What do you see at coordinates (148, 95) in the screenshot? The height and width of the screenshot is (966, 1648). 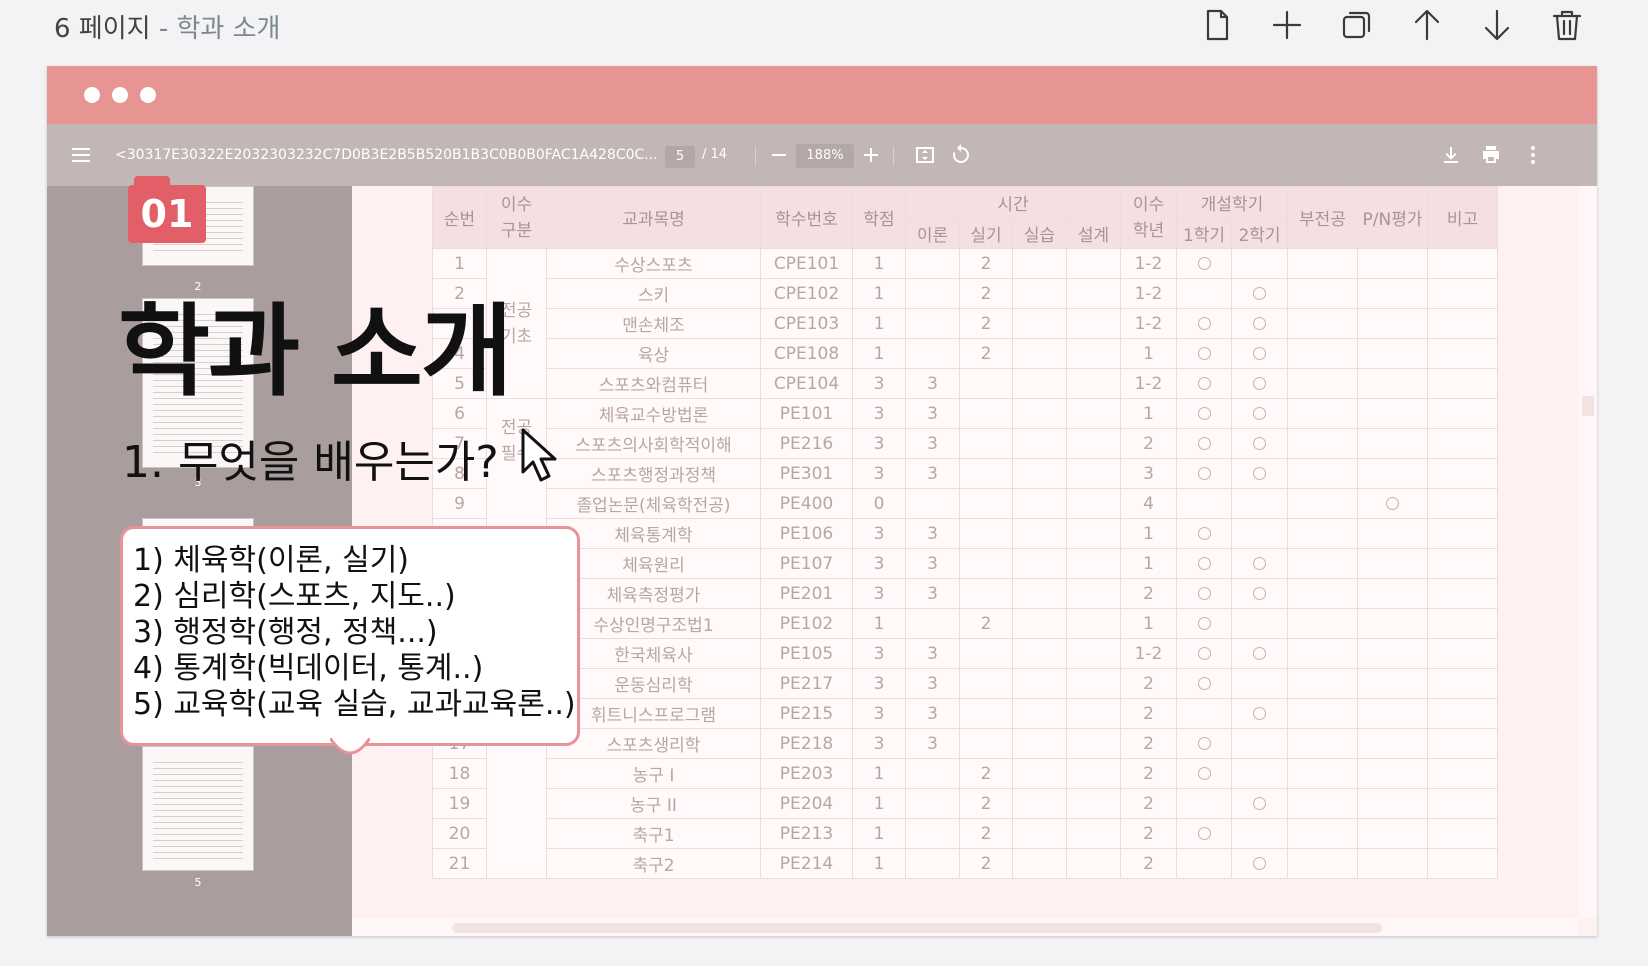 I see `window-dot` at bounding box center [148, 95].